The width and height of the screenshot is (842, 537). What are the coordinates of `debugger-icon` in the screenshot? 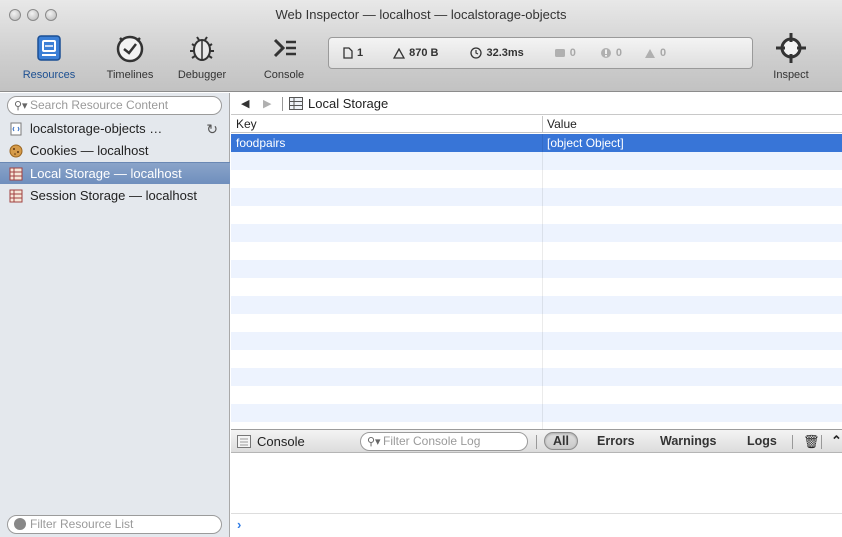 It's located at (202, 48).